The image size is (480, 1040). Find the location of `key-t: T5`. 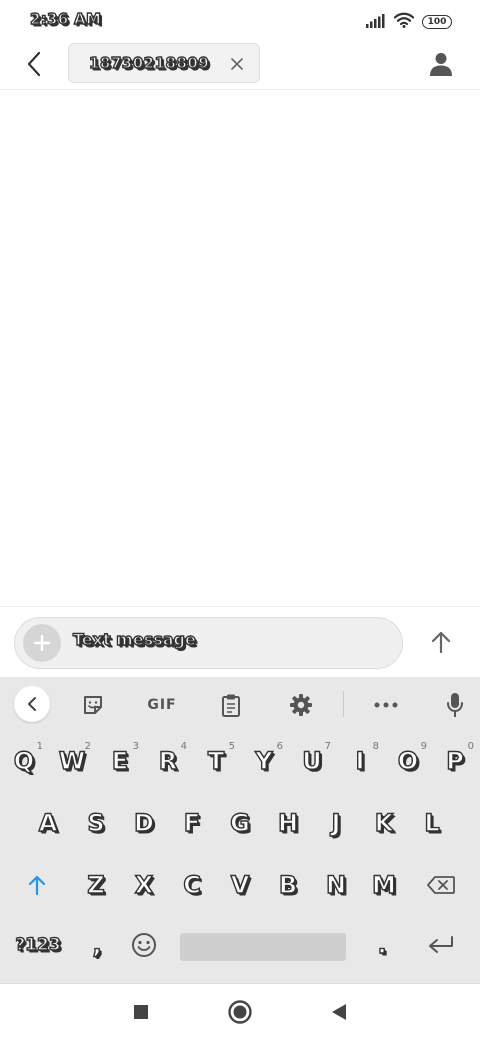

key-t: T5 is located at coordinates (216, 761).